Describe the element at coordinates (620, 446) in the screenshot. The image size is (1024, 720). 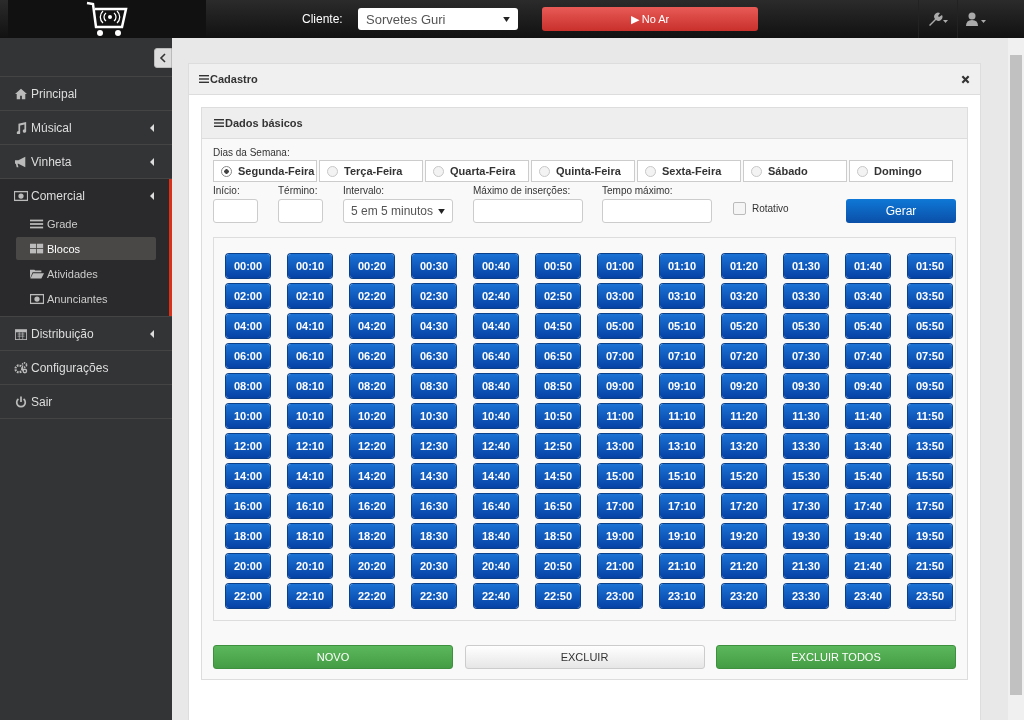
I see `time-slot-button: 13:00` at that location.